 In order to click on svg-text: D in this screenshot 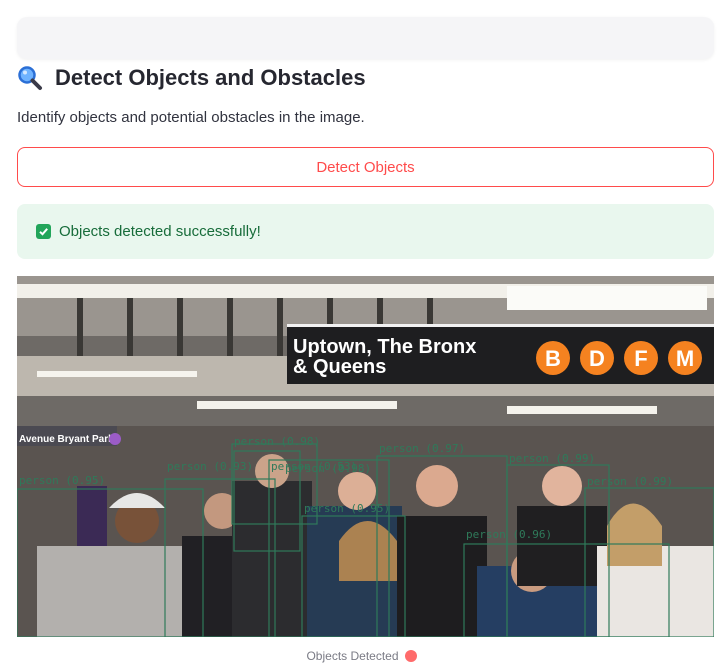, I will do `click(597, 358)`.